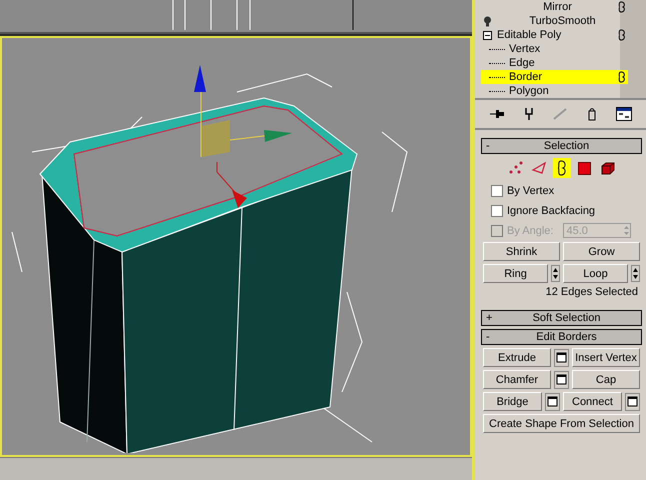  Describe the element at coordinates (517, 379) in the screenshot. I see `command-button: Chamfer` at that location.